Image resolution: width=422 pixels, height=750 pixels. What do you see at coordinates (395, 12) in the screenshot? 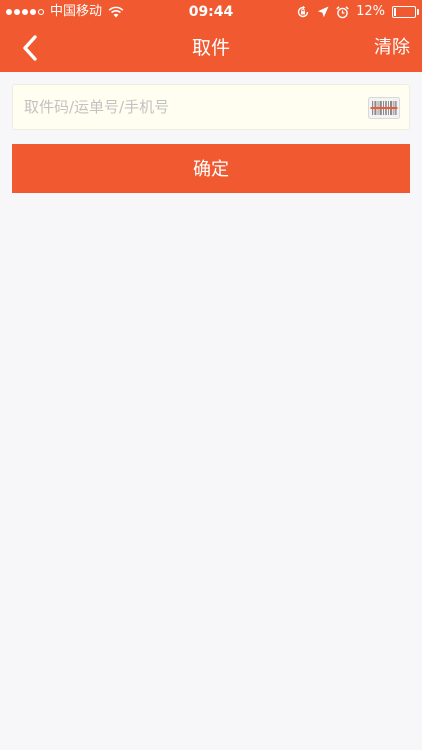
I see `battery-level-fill` at bounding box center [395, 12].